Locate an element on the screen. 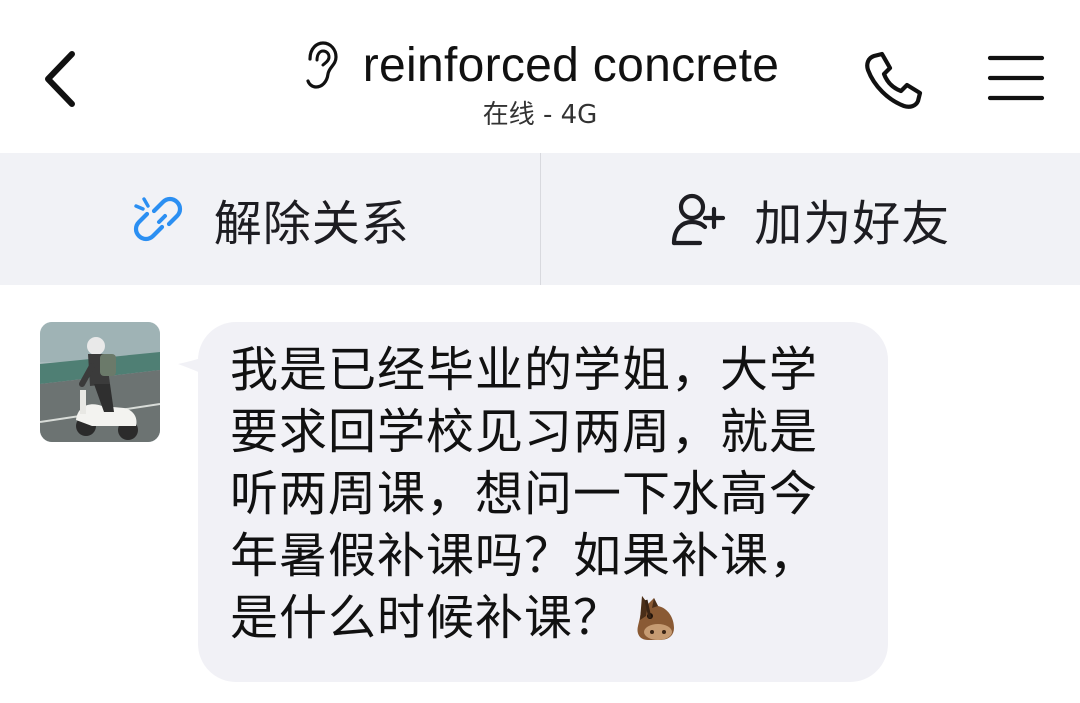 The width and height of the screenshot is (1080, 703). ear-icon is located at coordinates (321, 65).